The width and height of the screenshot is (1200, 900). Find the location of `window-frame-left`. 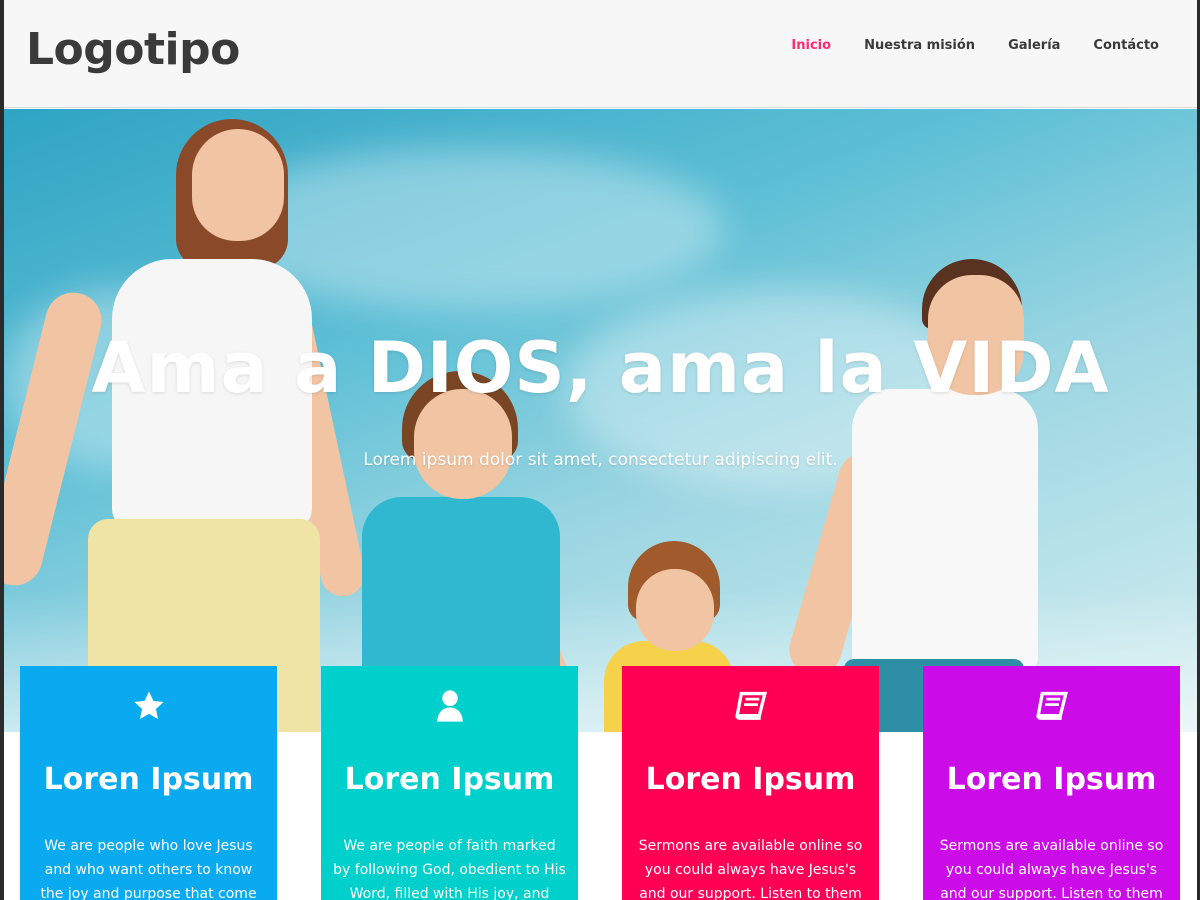

window-frame-left is located at coordinates (2, 450).